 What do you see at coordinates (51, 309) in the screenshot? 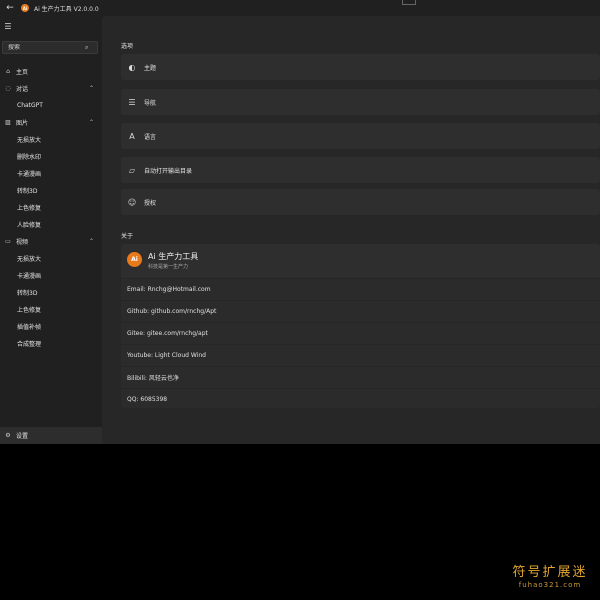
I see `sidebar-item-video-colorize: 上色修复` at bounding box center [51, 309].